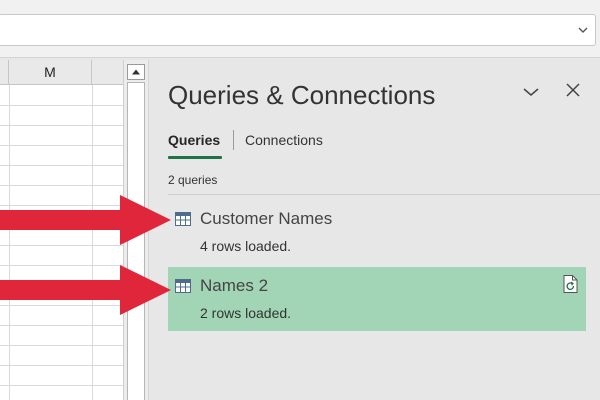 The width and height of the screenshot is (600, 400). What do you see at coordinates (194, 140) in the screenshot?
I see `tab-queries: Queries` at bounding box center [194, 140].